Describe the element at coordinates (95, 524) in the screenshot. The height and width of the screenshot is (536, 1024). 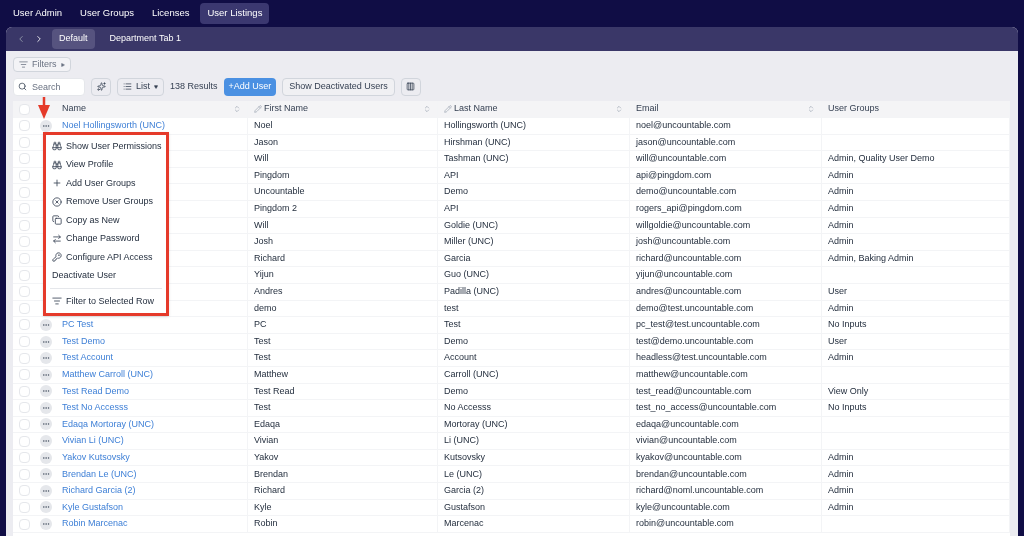
I see `user-name-link: Robin Marcenac` at that location.